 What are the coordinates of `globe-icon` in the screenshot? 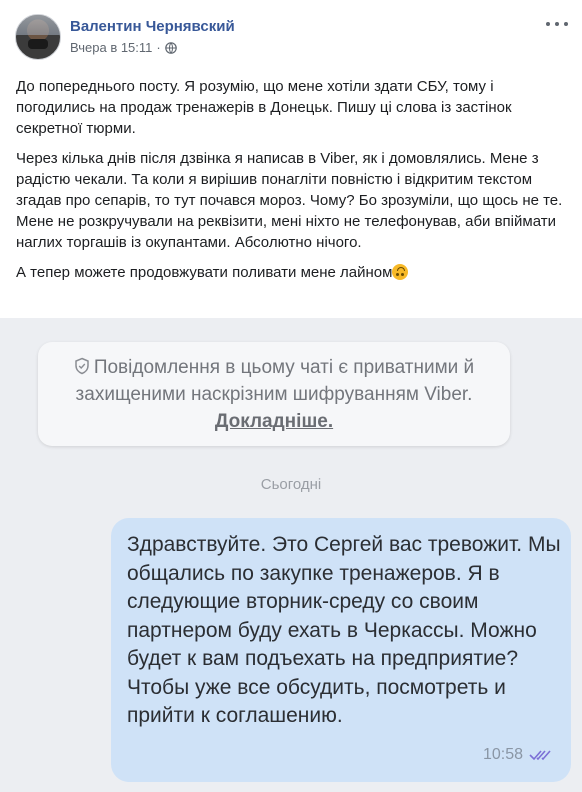 It's located at (170, 47).